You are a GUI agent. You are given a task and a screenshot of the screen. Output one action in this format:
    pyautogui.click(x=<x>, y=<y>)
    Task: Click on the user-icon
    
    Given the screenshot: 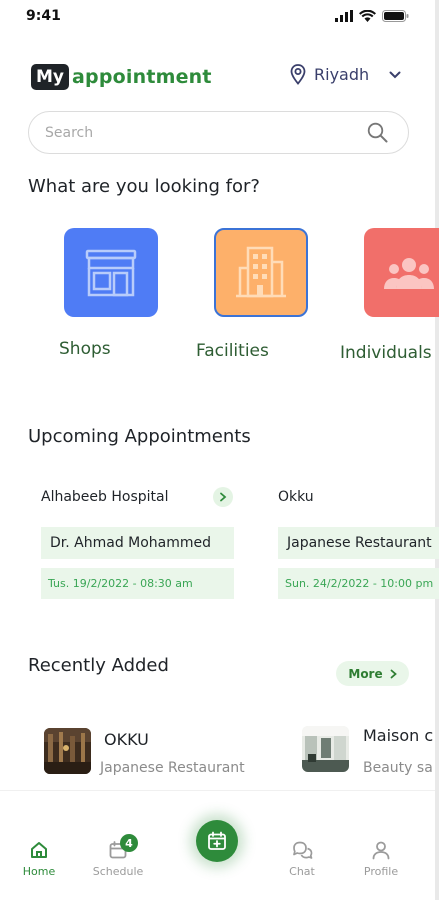 What is the action you would take?
    pyautogui.click(x=381, y=850)
    